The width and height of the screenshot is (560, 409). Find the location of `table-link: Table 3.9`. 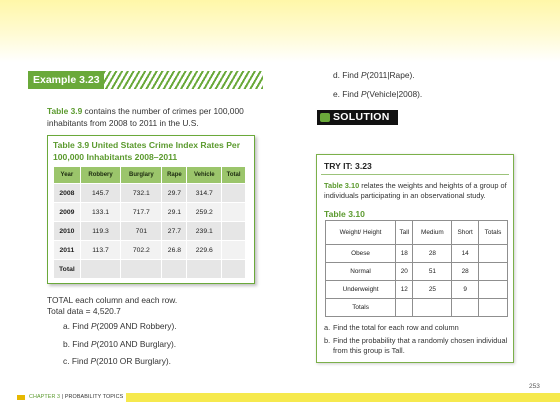

table-link: Table 3.9 is located at coordinates (64, 111).